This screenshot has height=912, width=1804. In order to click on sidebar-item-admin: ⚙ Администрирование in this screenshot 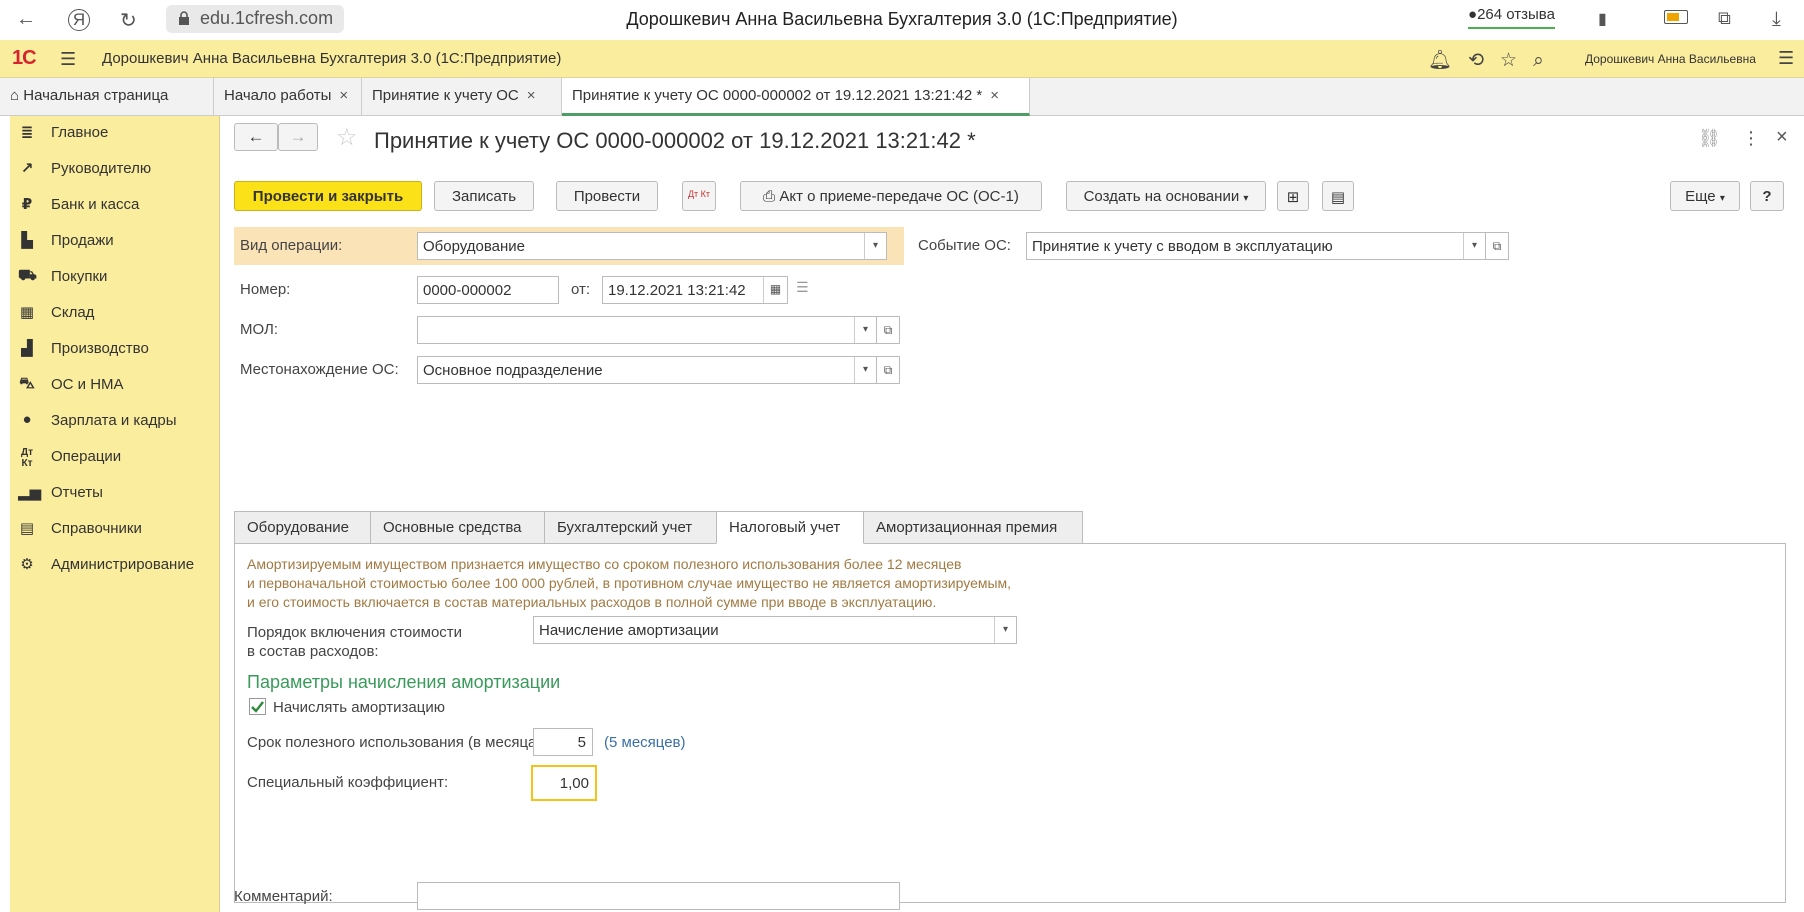, I will do `click(115, 565)`.